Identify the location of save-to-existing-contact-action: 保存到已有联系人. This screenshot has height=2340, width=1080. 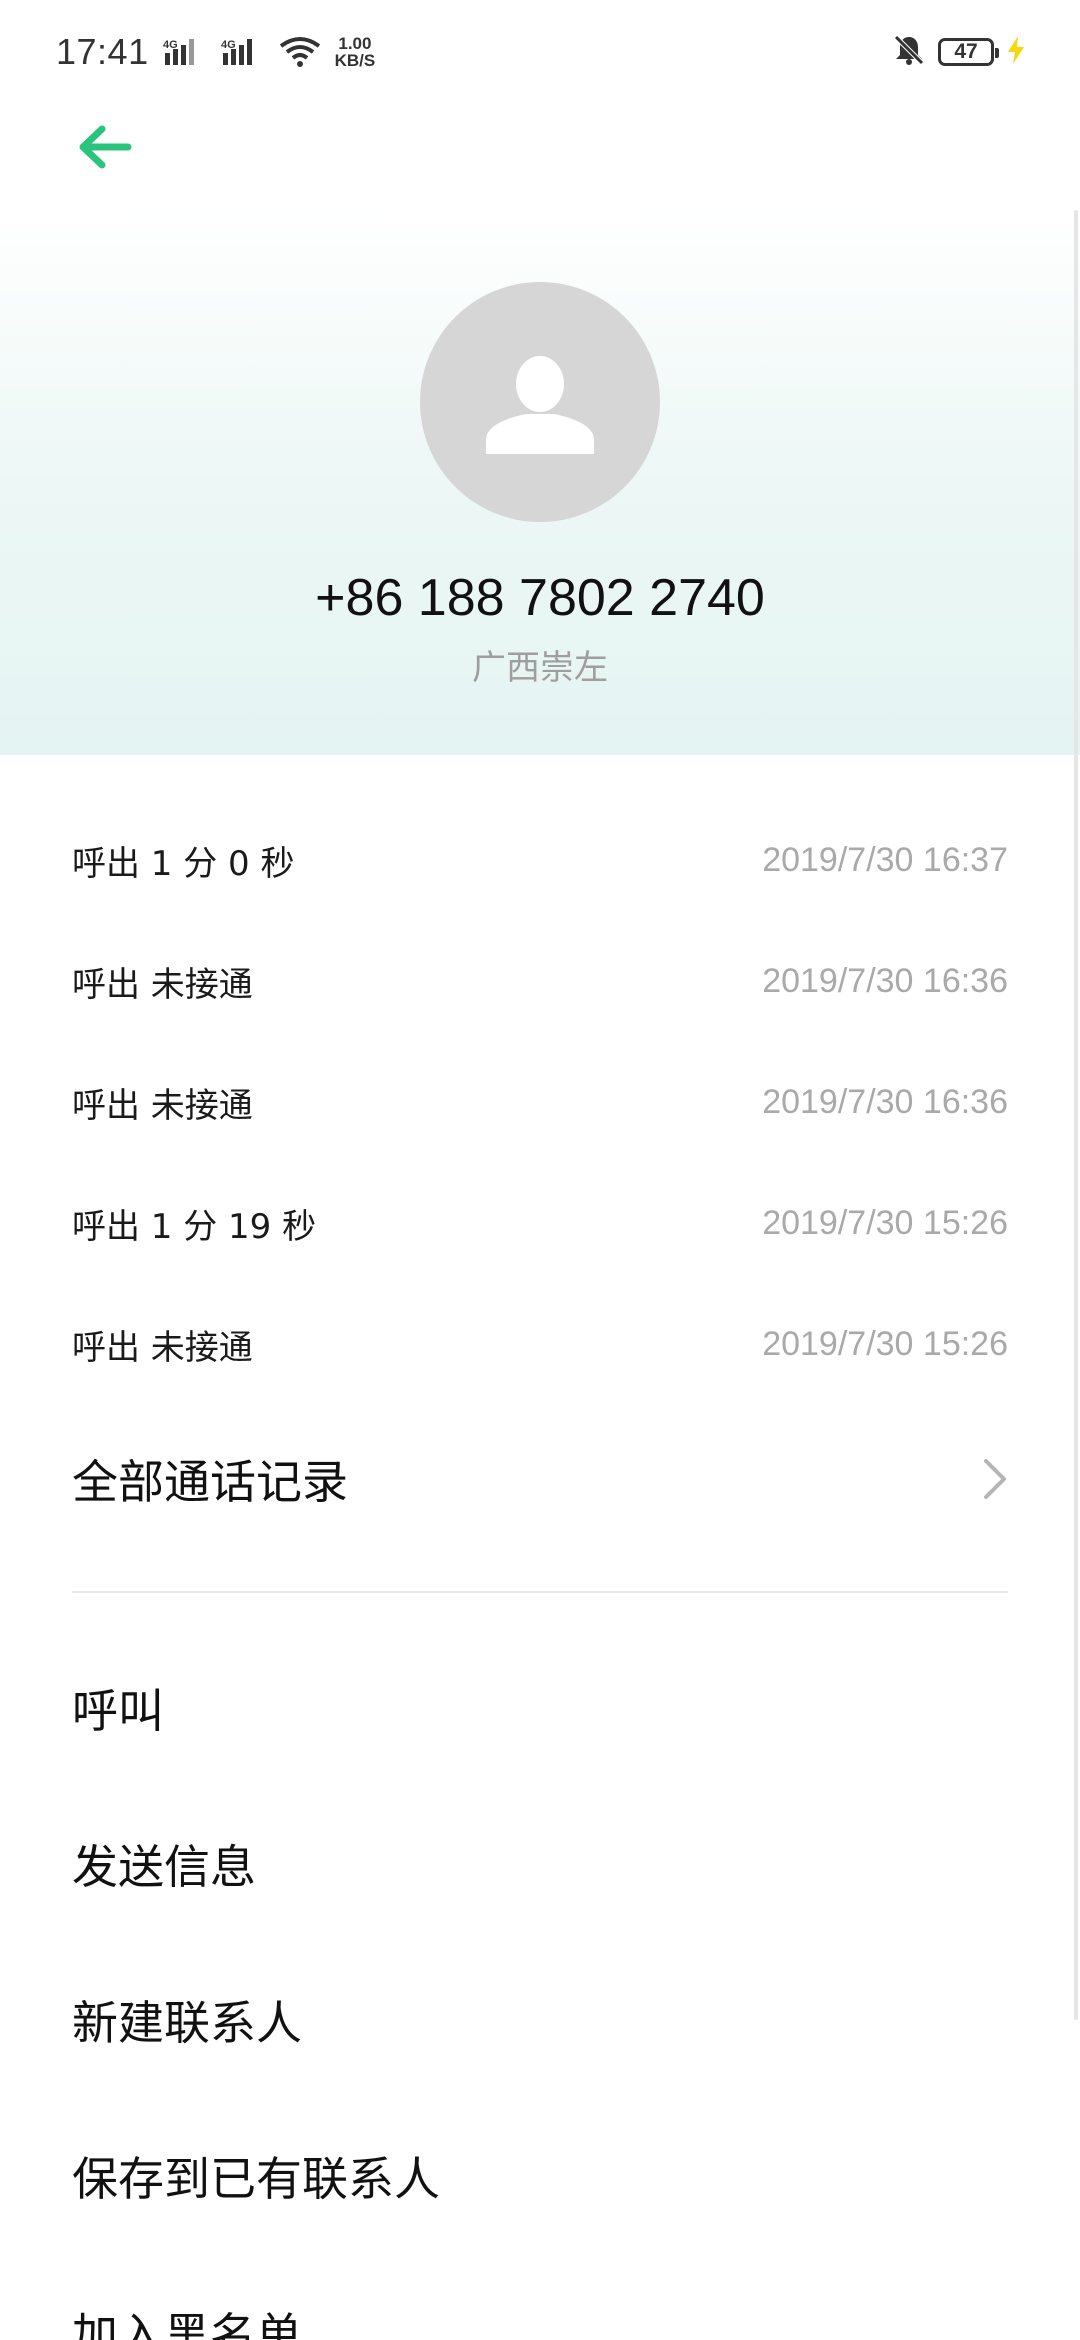
(540, 2176).